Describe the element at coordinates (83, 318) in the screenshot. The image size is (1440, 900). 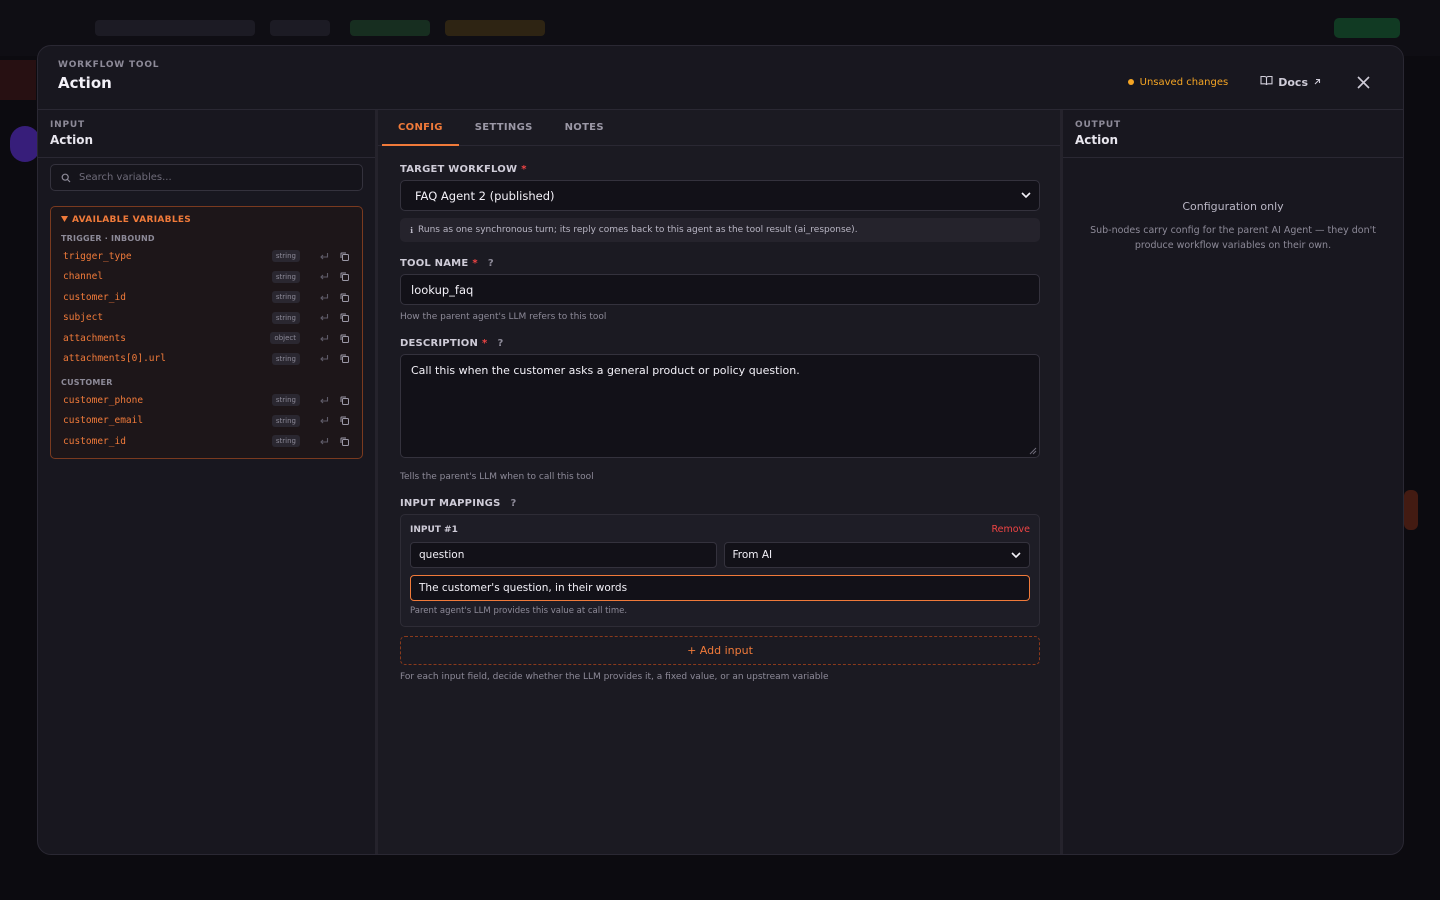
I see `variable-name: subject` at that location.